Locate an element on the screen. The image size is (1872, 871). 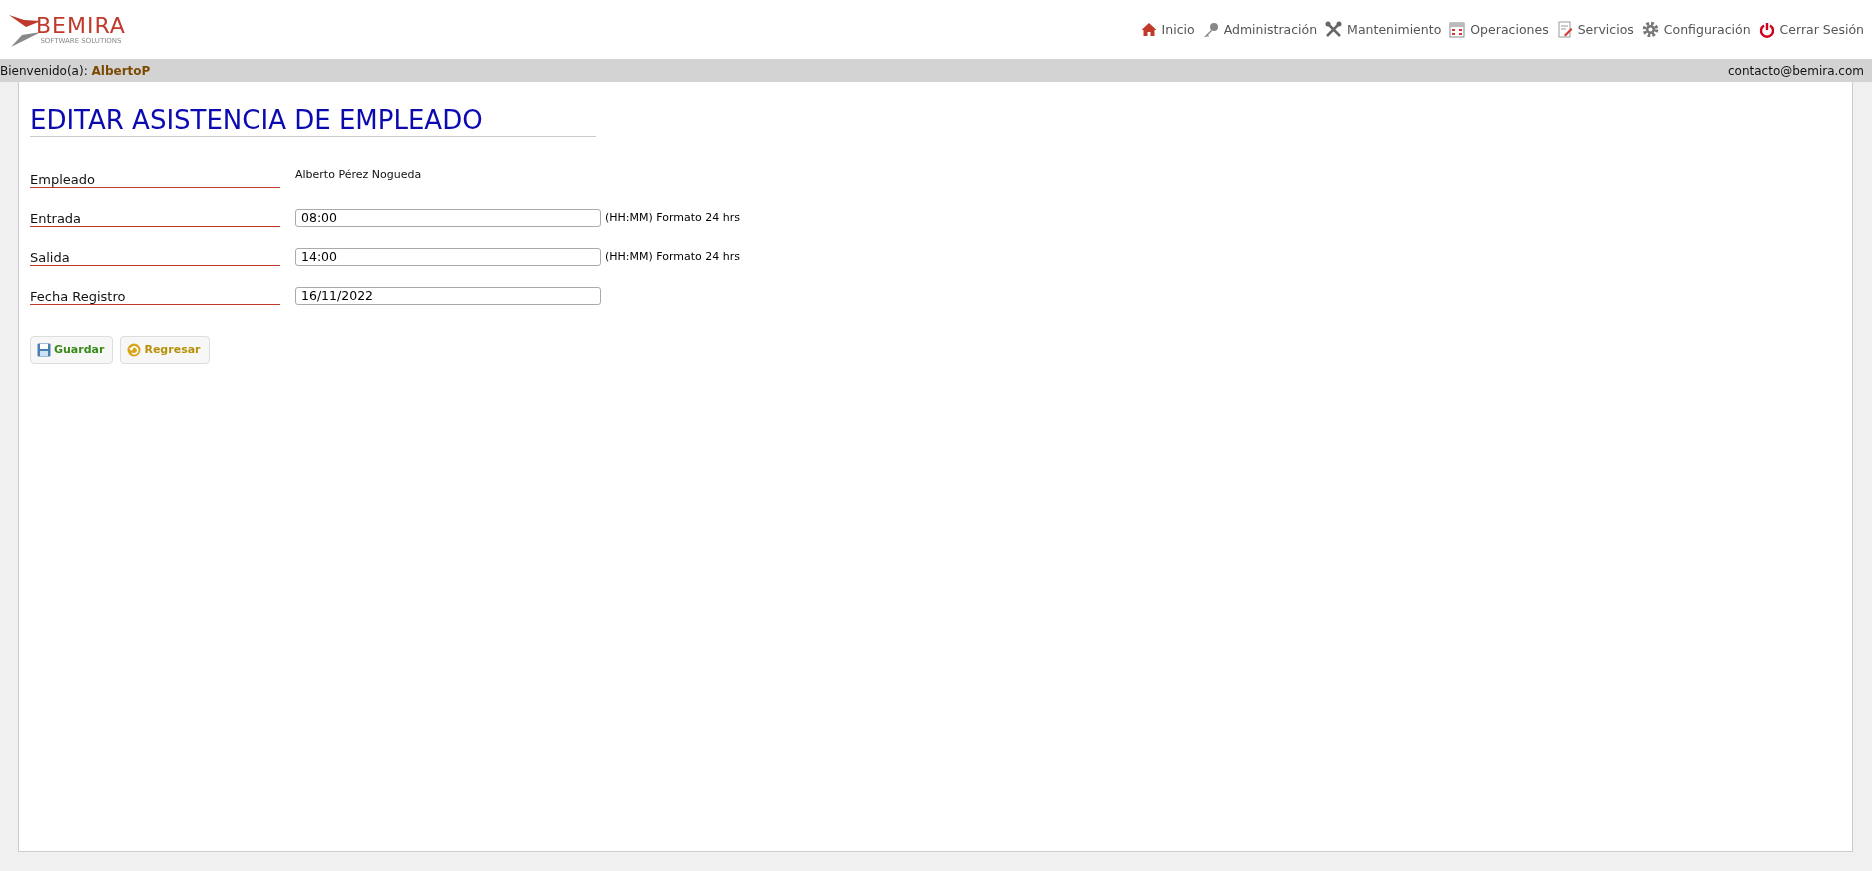
save-button: Guardar is located at coordinates (72, 349).